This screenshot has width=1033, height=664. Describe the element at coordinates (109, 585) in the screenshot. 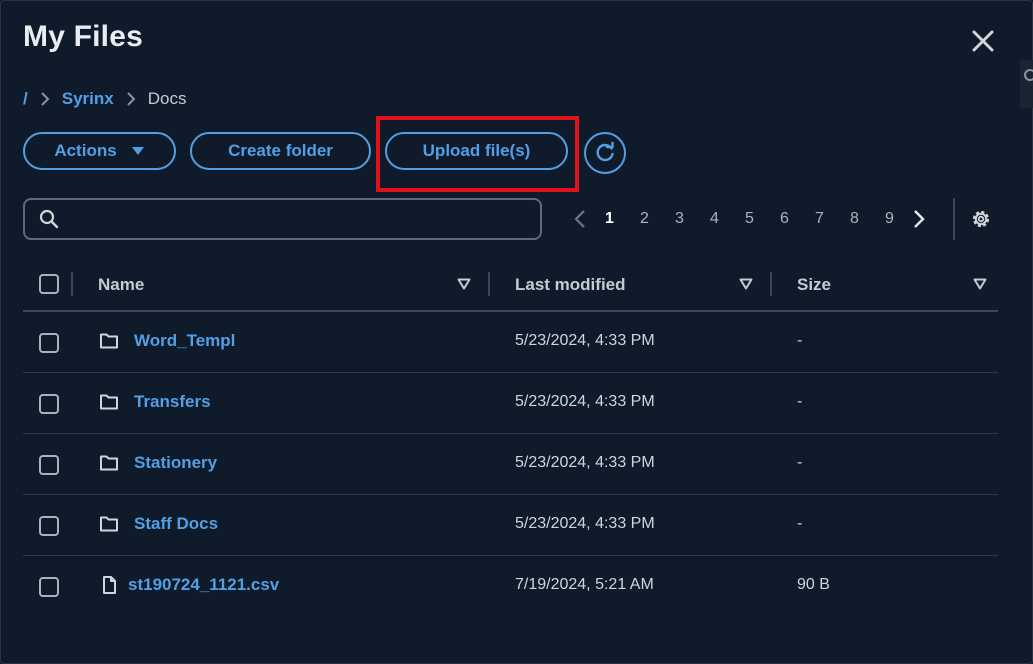

I see `file-icon` at that location.